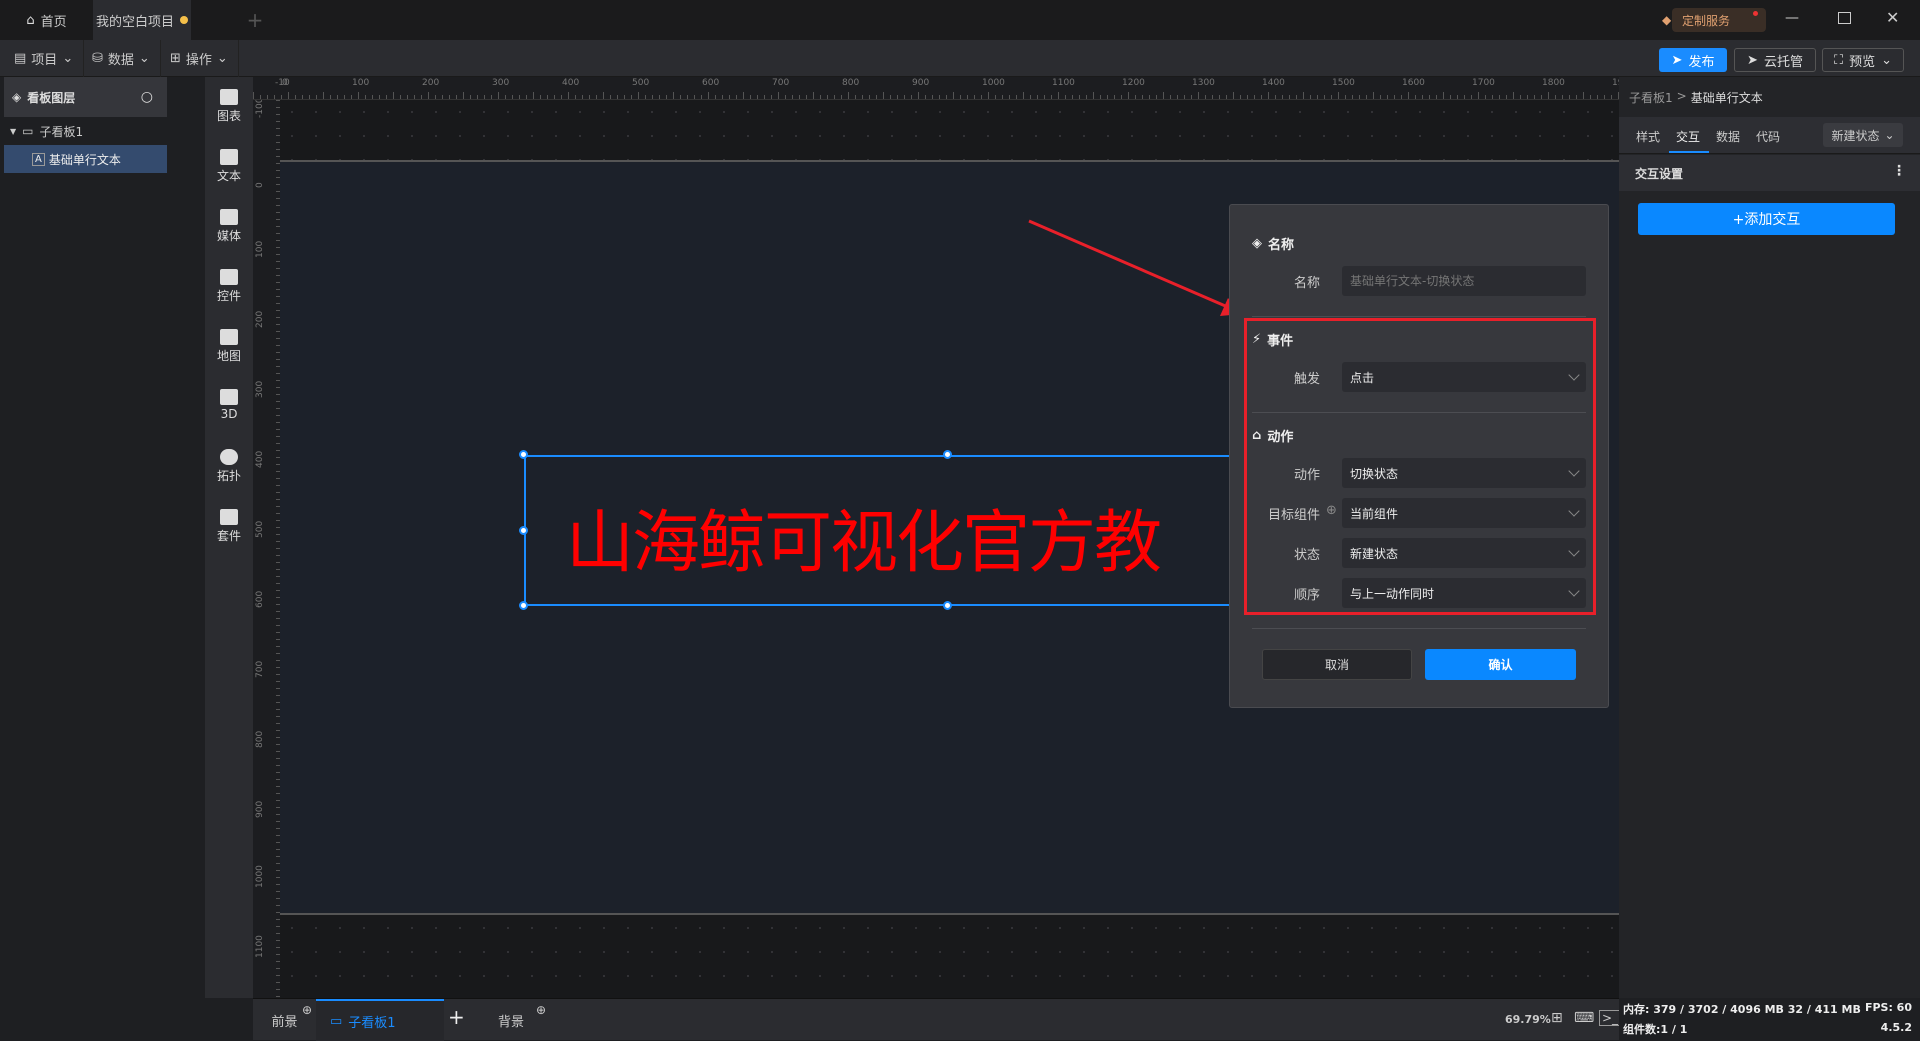  What do you see at coordinates (17, 97) in the screenshot?
I see `layers-icon: ◈` at bounding box center [17, 97].